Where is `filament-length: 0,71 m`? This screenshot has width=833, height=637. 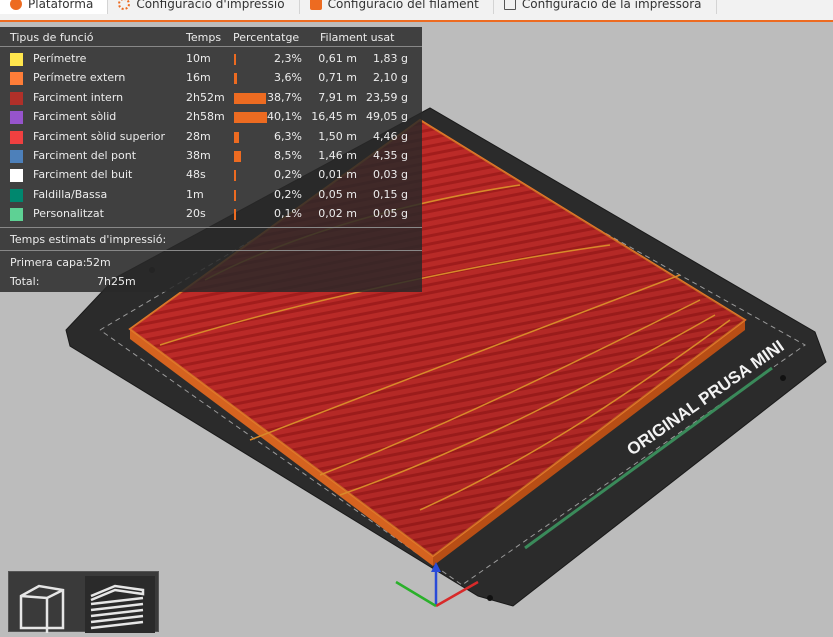 filament-length: 0,71 m is located at coordinates (337, 78).